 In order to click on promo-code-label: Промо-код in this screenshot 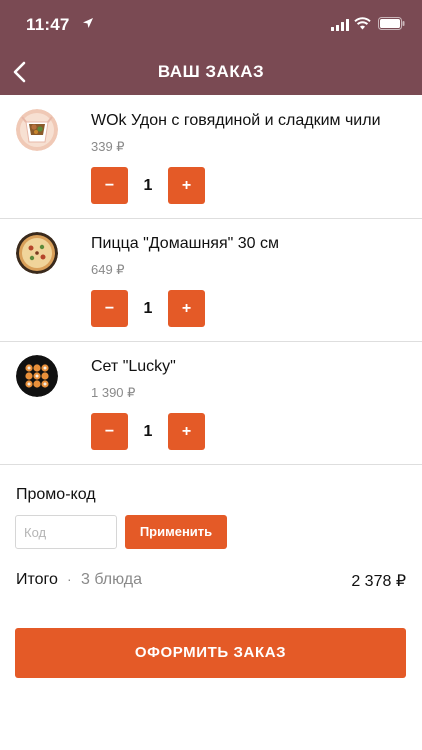, I will do `click(56, 494)`.